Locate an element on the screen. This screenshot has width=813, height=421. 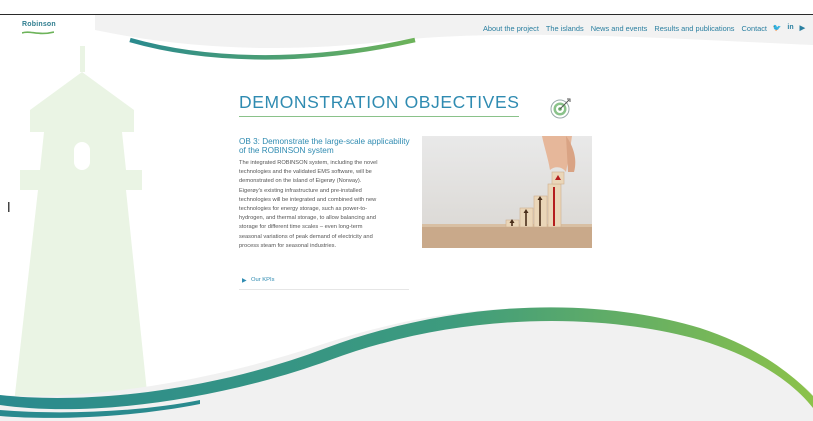
kpi-accordion: ▶ Our KPIs is located at coordinates (324, 282).